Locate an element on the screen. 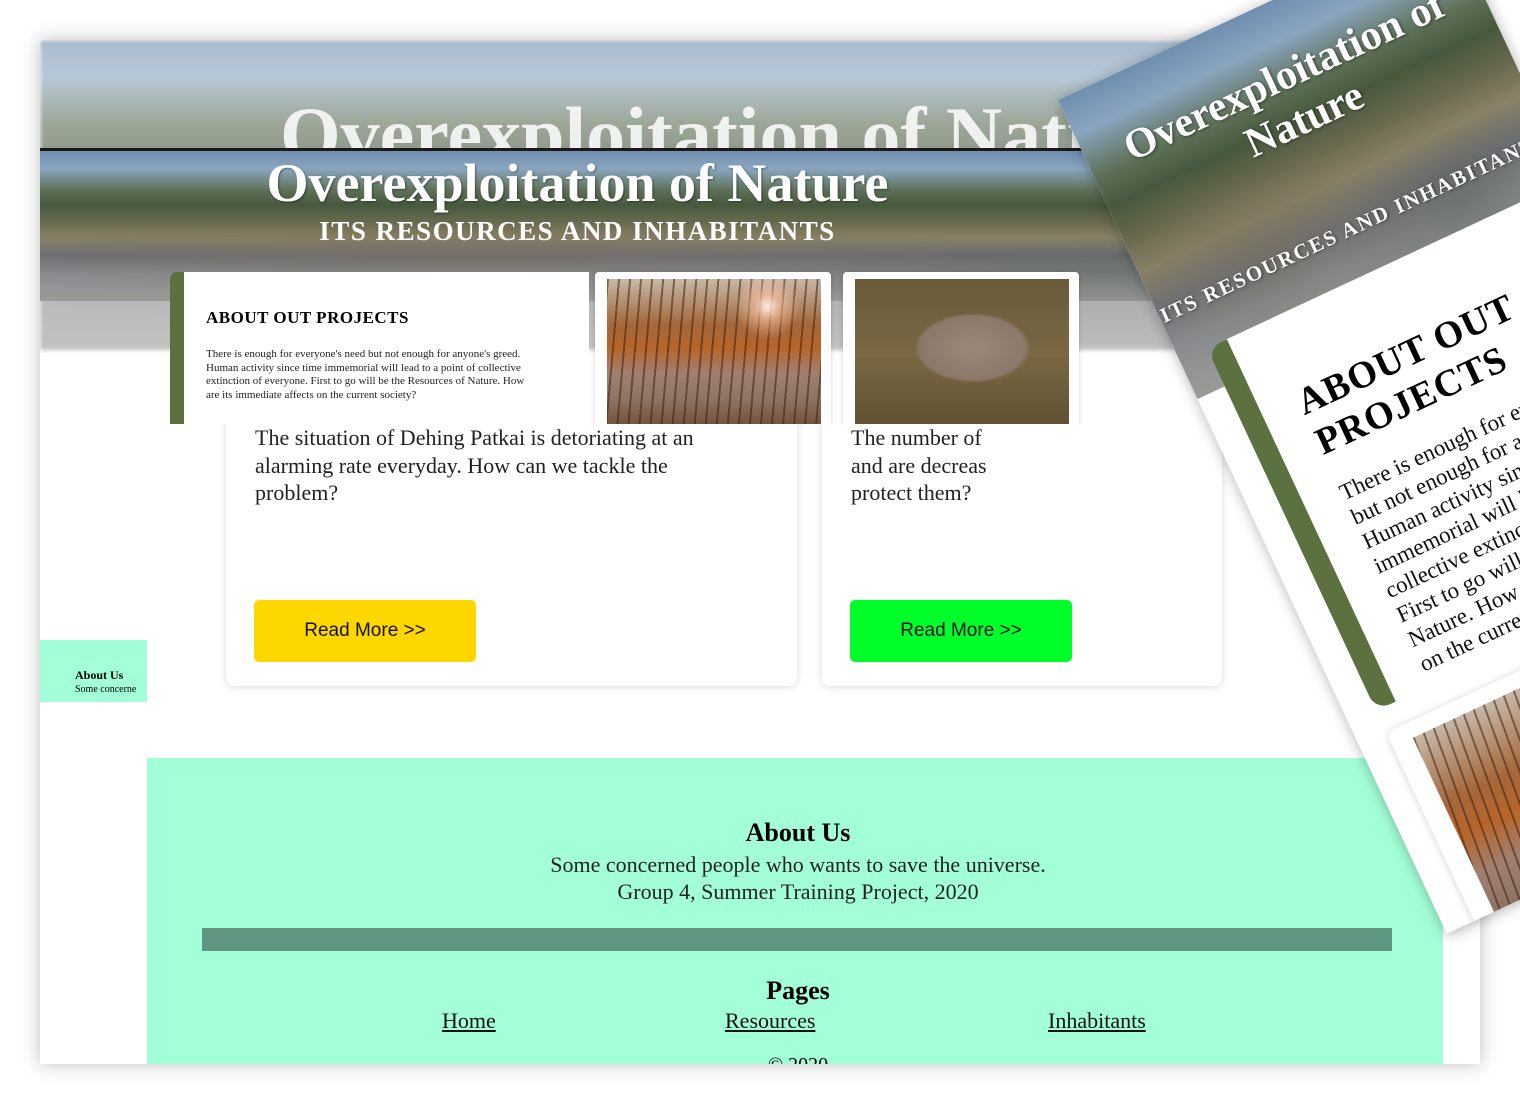 This screenshot has height=1104, width=1520. footer-pages-title: Pages is located at coordinates (798, 990).